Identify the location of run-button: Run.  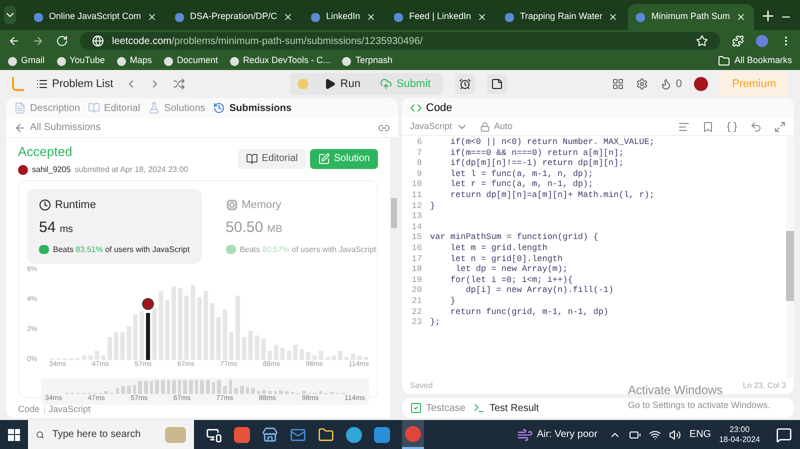
(342, 84).